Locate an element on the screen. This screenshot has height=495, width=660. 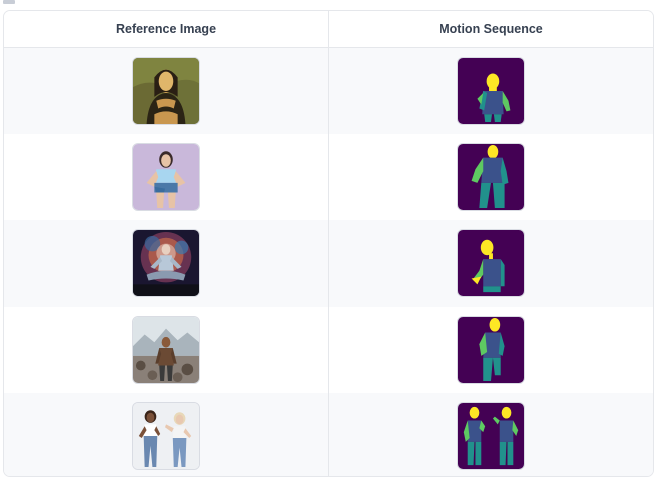
man-standing-mountains-image is located at coordinates (166, 349).